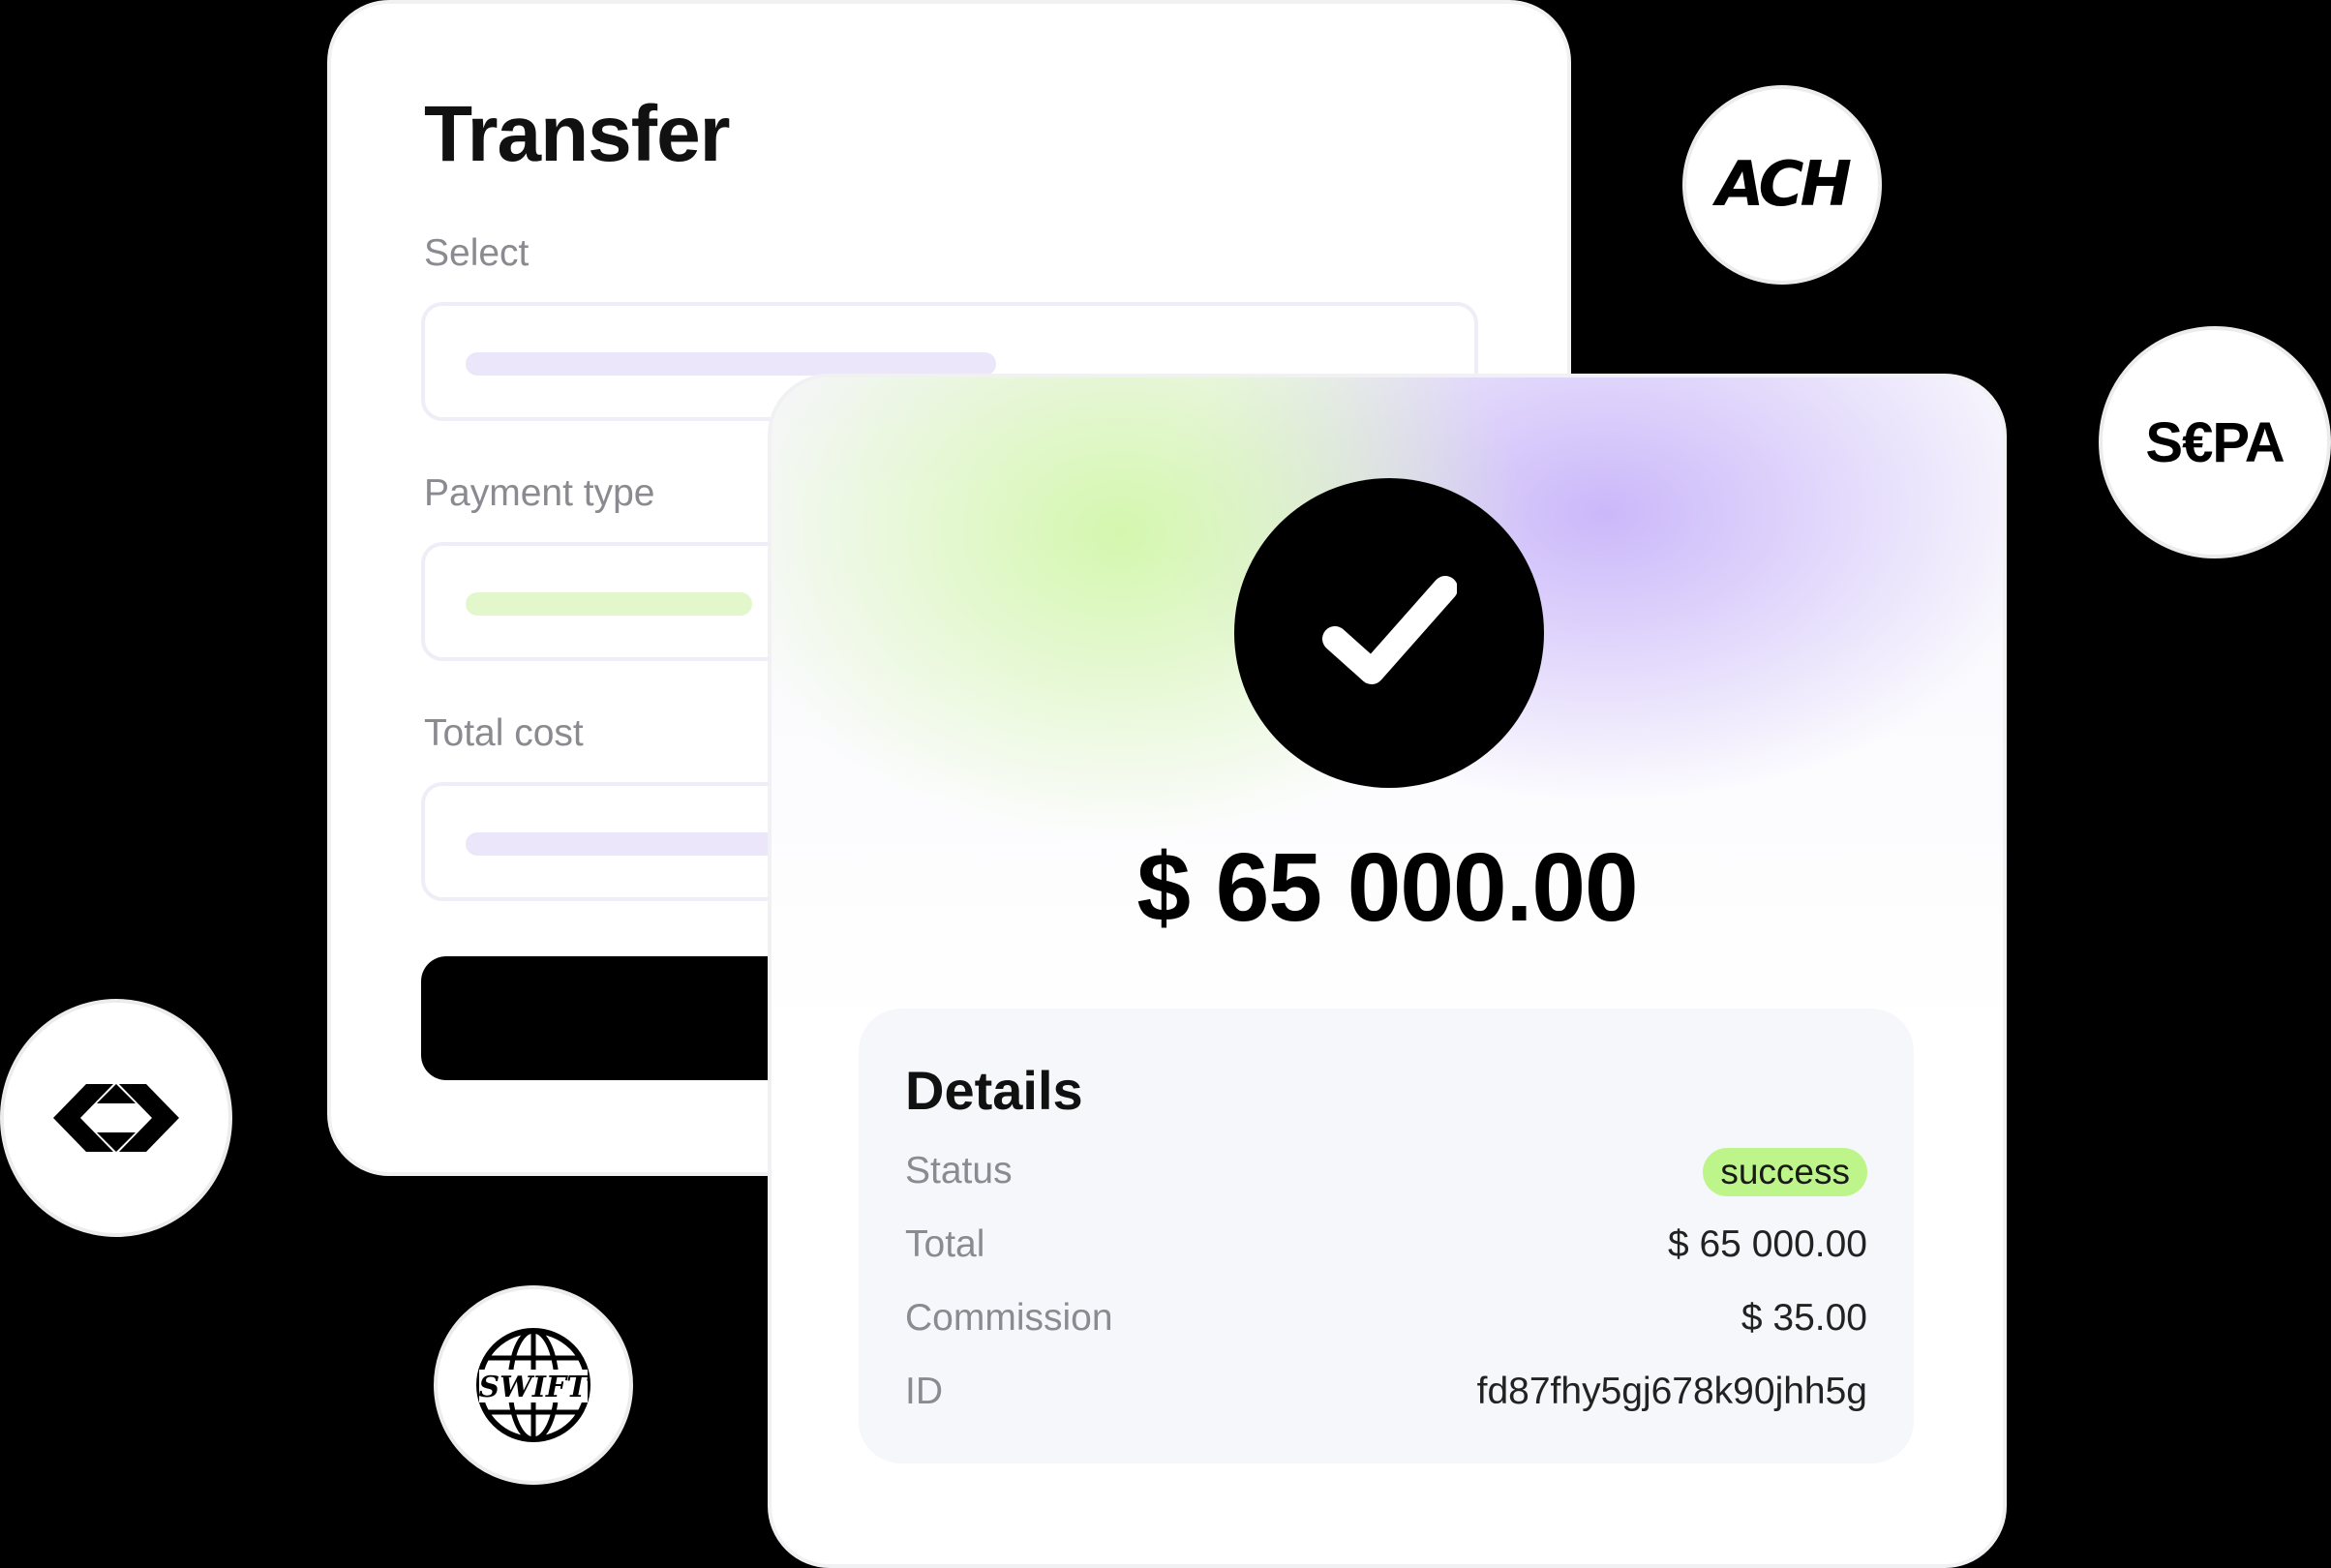 The image size is (2331, 1568). Describe the element at coordinates (731, 364) in the screenshot. I see `select-placeholder-bar` at that location.